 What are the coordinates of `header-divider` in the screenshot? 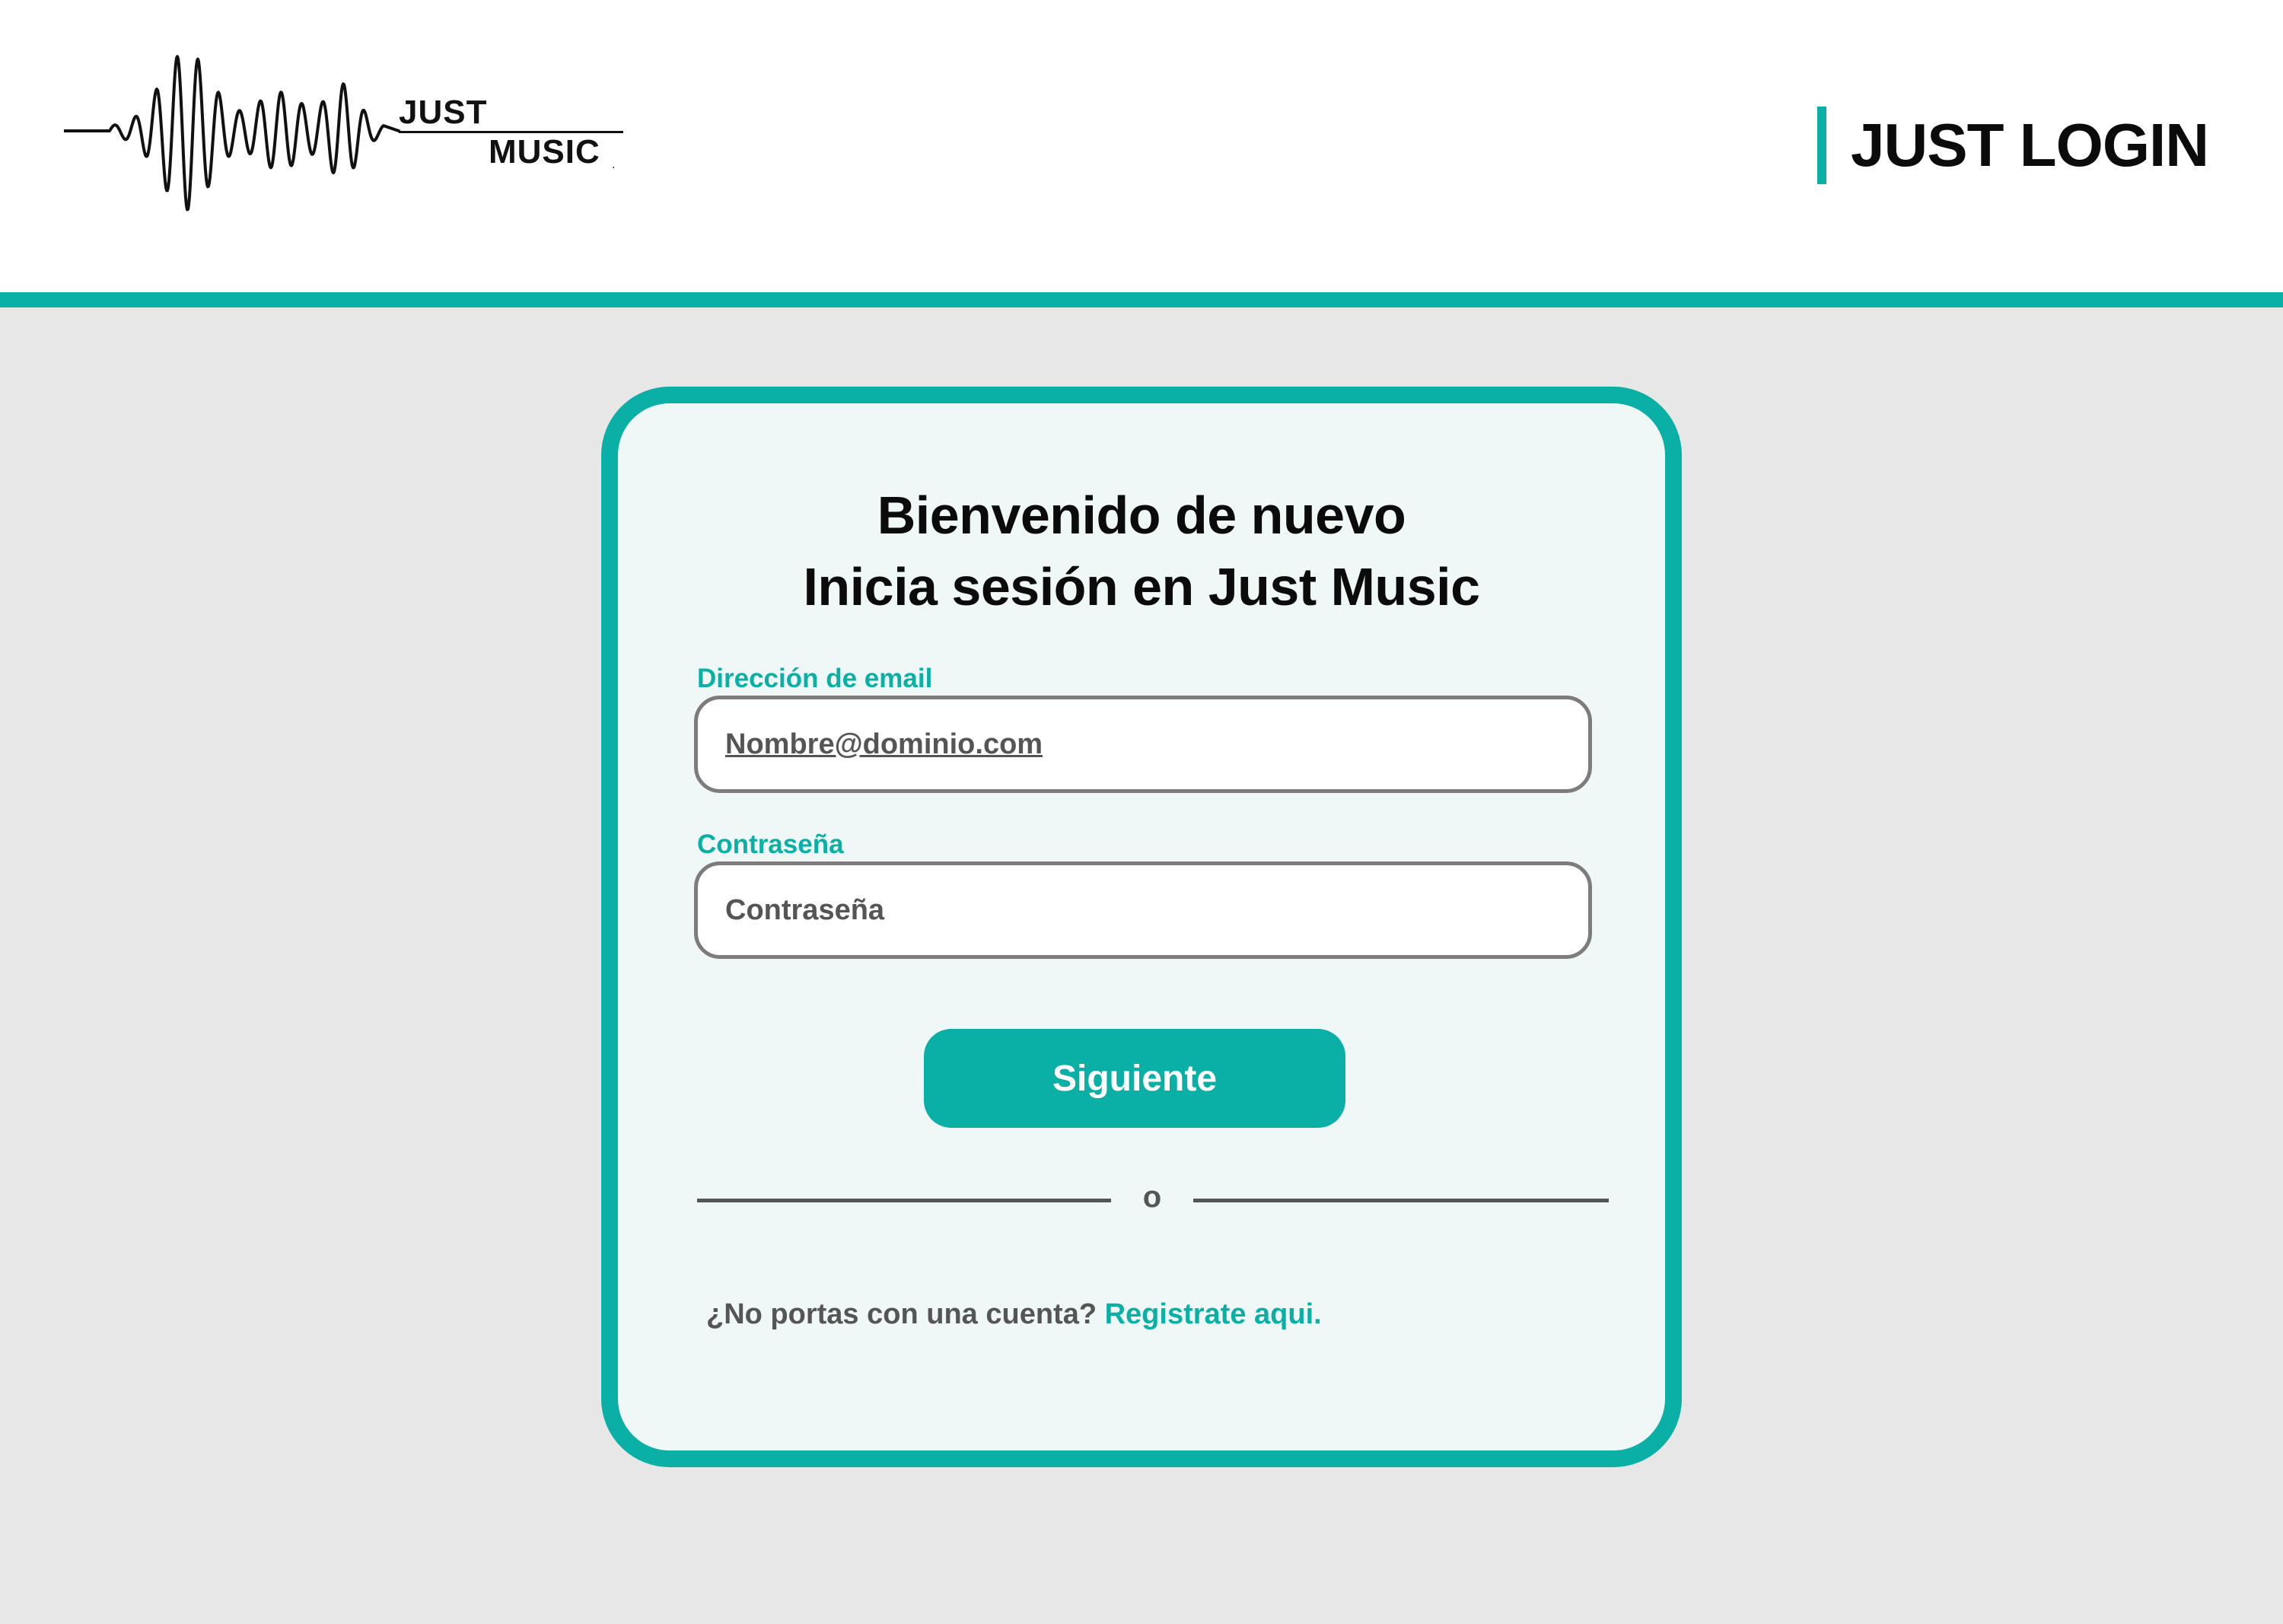 It's located at (1141, 299).